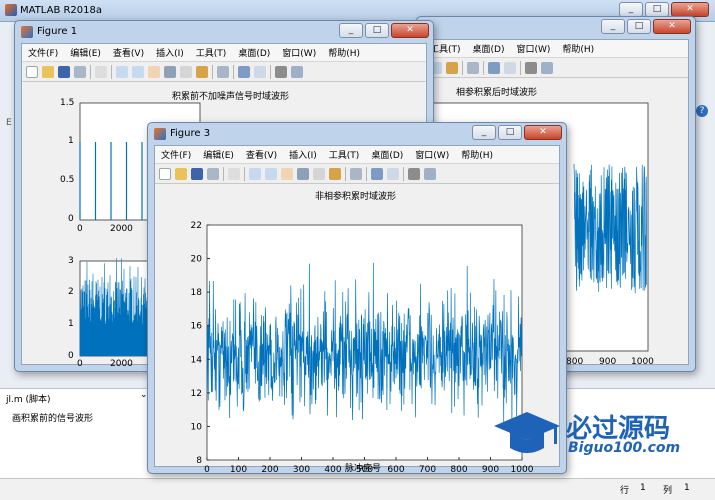 This screenshot has width=715, height=500. What do you see at coordinates (543, 132) in the screenshot?
I see `fig3-close-button: ✕` at bounding box center [543, 132].